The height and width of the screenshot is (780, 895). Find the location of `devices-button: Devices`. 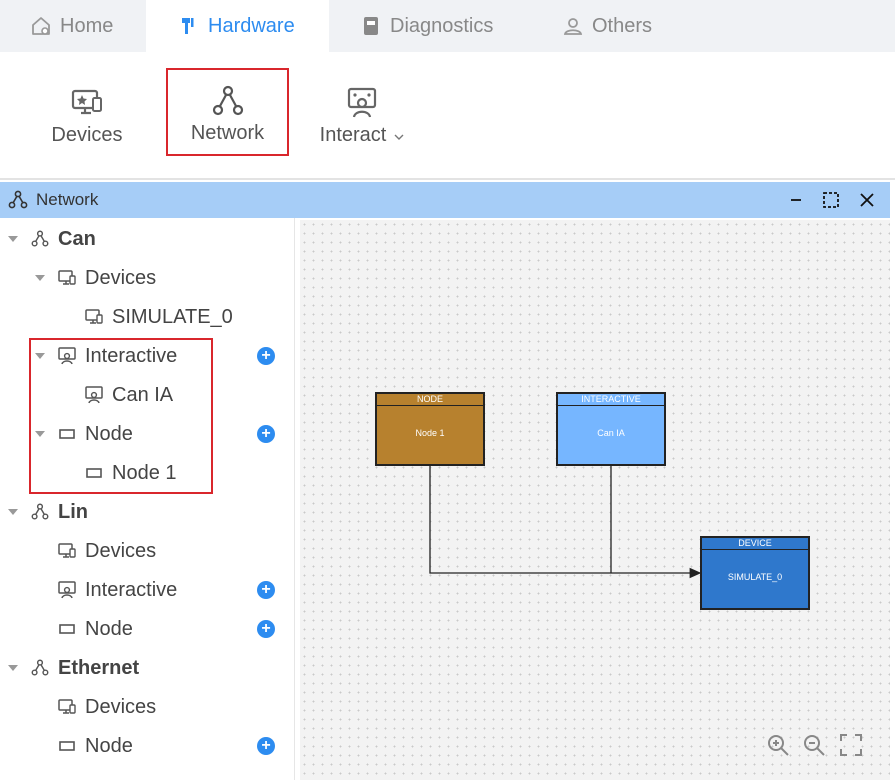

devices-button: Devices is located at coordinates (87, 106).